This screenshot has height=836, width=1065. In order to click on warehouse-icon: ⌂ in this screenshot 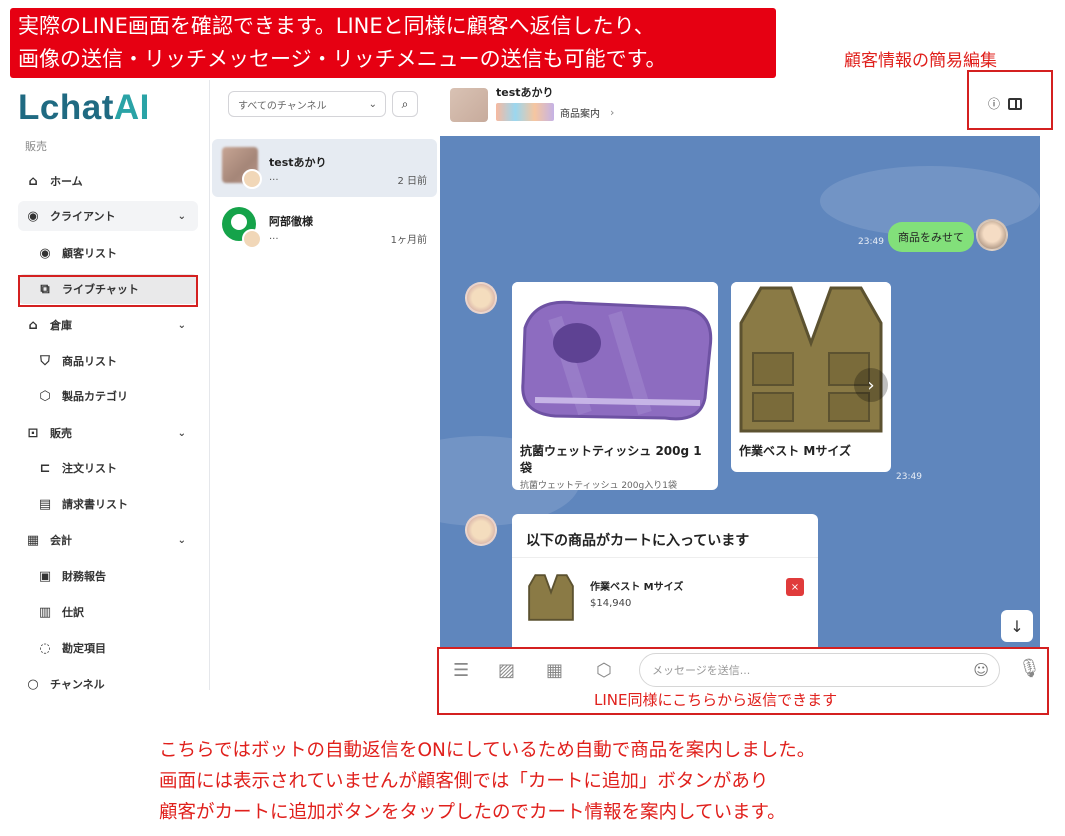, I will do `click(33, 325)`.